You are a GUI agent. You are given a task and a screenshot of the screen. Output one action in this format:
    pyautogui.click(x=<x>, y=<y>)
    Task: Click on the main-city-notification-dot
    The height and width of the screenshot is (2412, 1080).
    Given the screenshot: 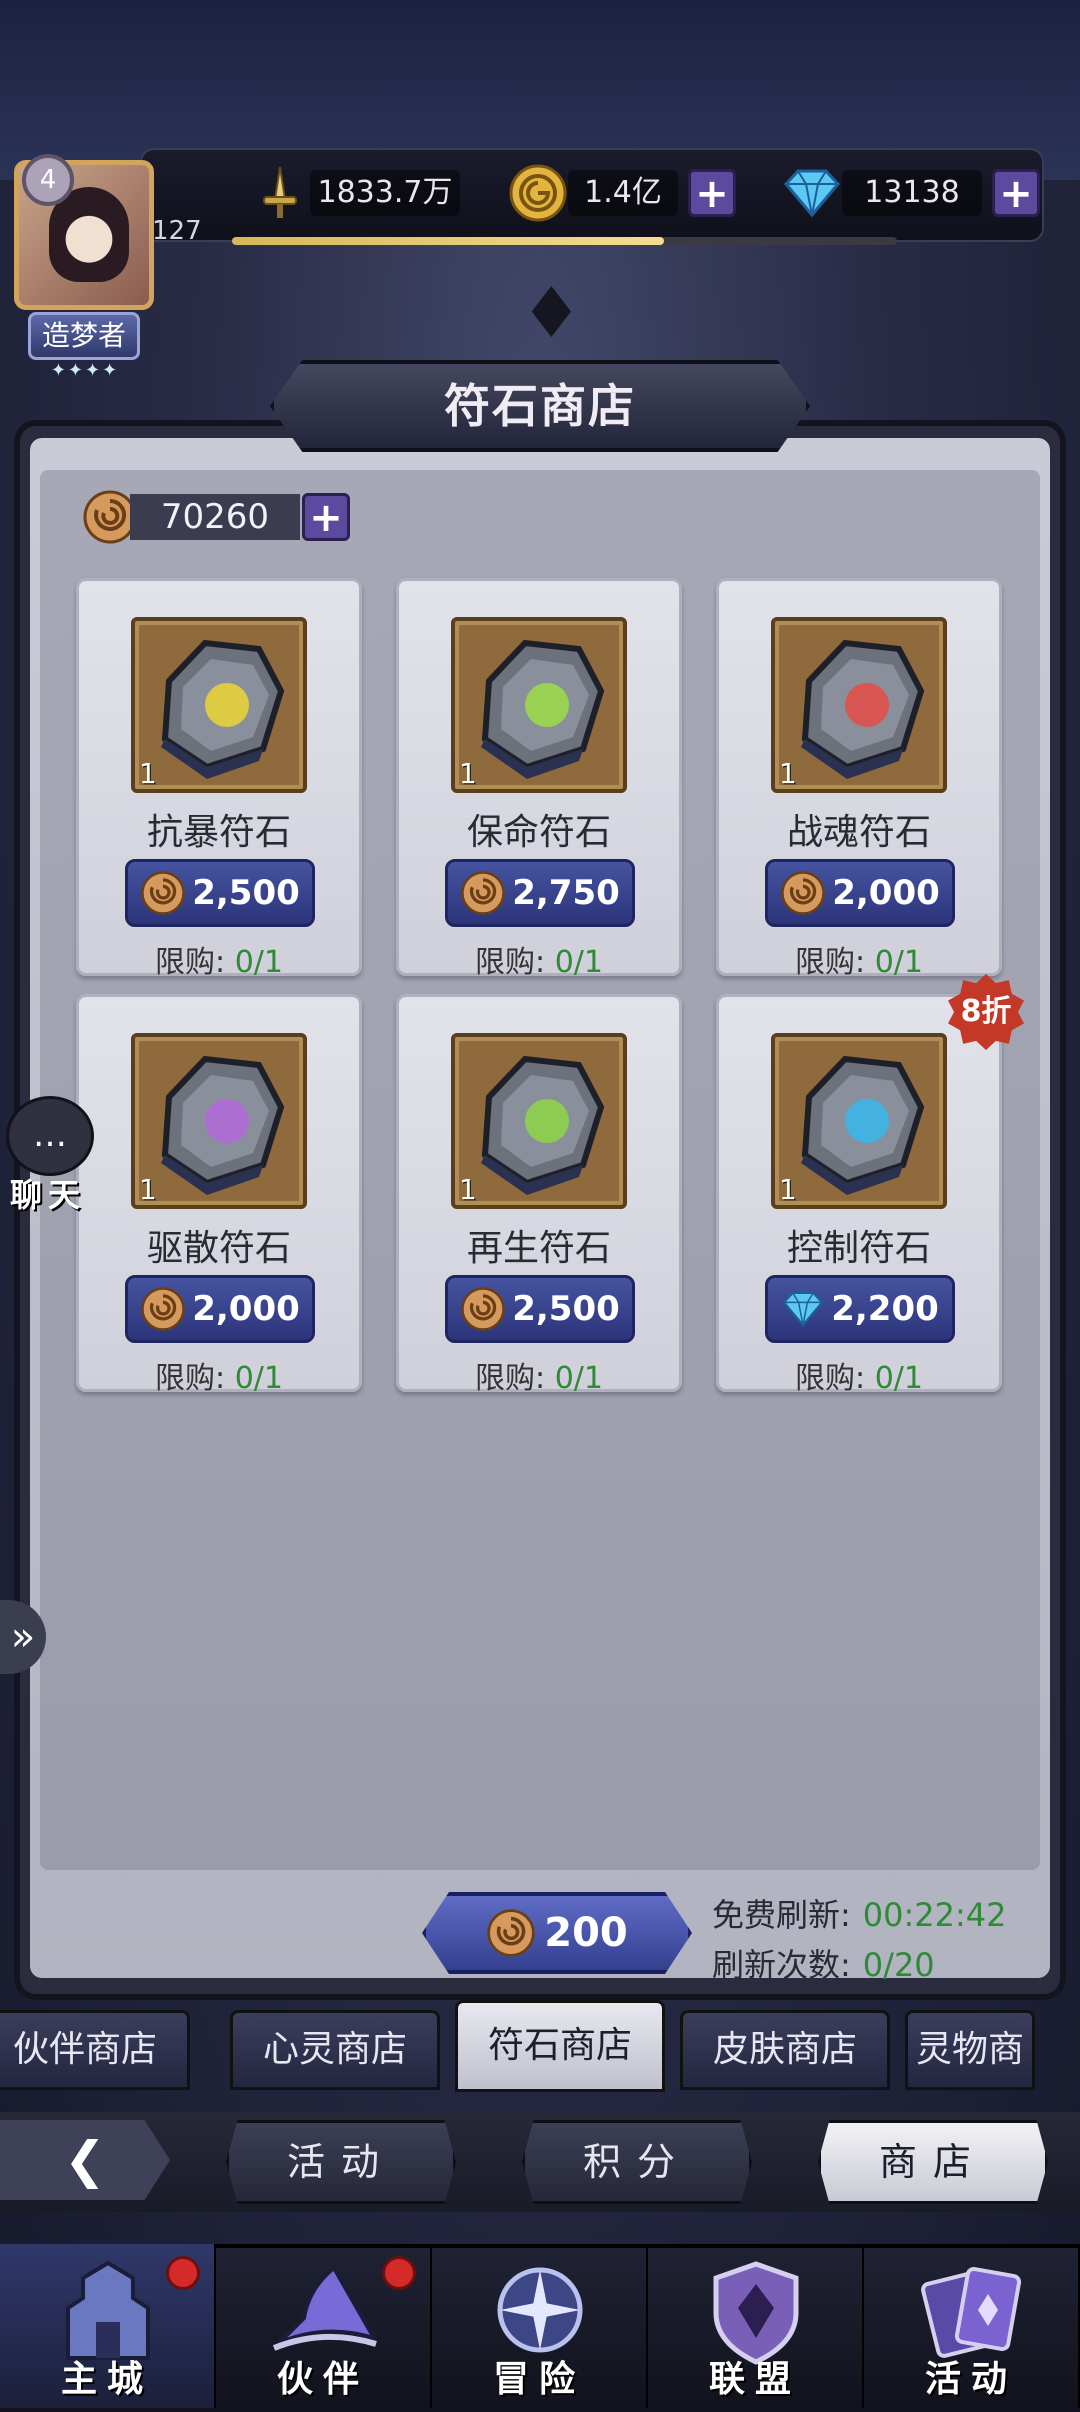 What is the action you would take?
    pyautogui.click(x=183, y=2273)
    